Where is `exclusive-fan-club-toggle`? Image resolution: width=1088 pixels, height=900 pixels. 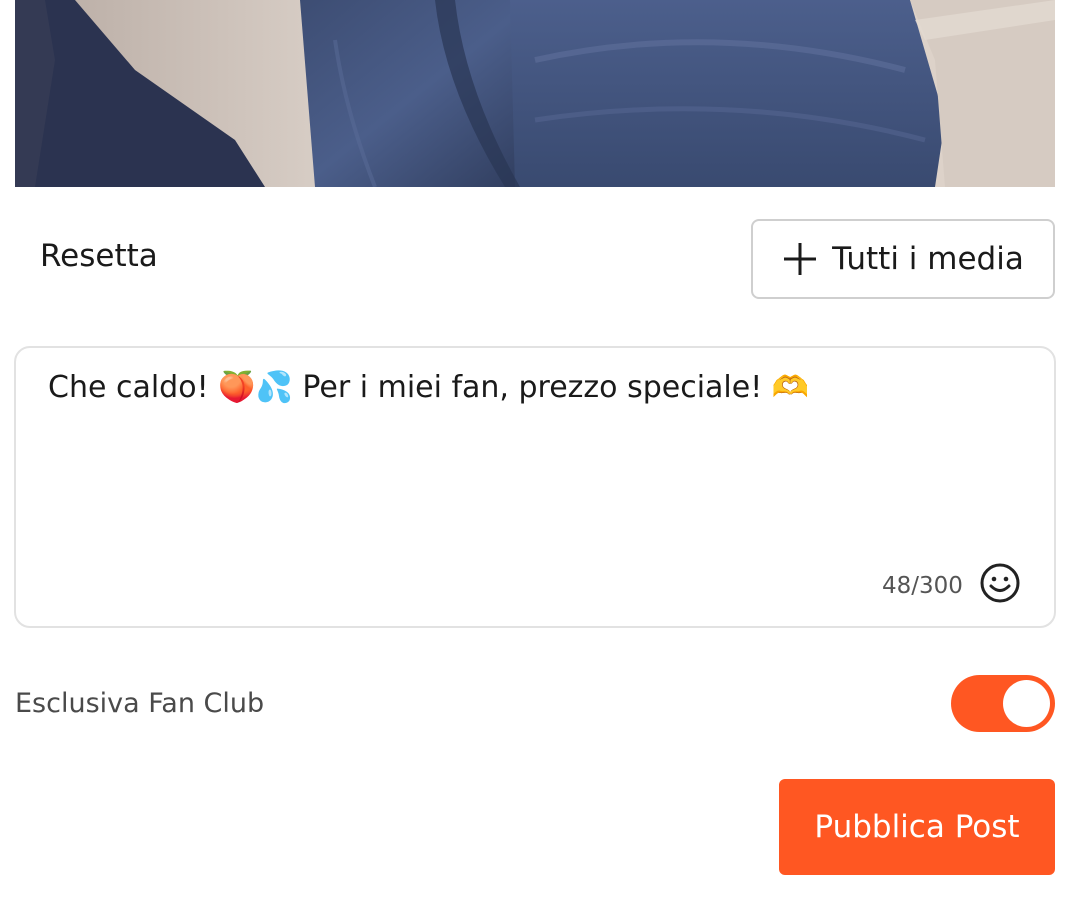
exclusive-fan-club-toggle is located at coordinates (1003, 703).